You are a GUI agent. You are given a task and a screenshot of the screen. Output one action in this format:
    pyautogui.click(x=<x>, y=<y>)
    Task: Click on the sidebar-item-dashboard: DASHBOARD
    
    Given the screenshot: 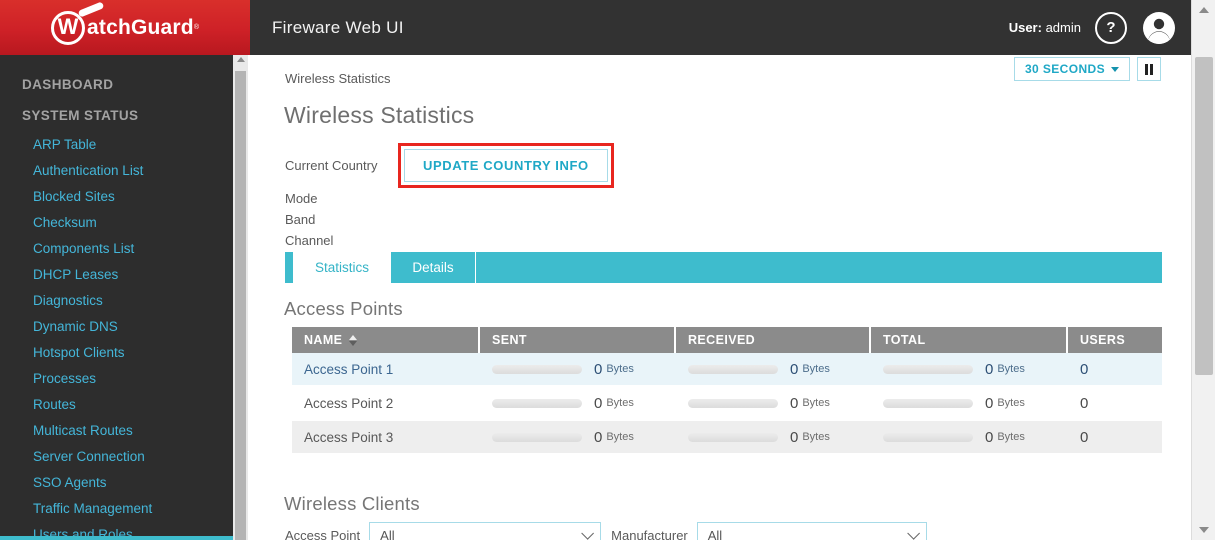 What is the action you would take?
    pyautogui.click(x=116, y=84)
    